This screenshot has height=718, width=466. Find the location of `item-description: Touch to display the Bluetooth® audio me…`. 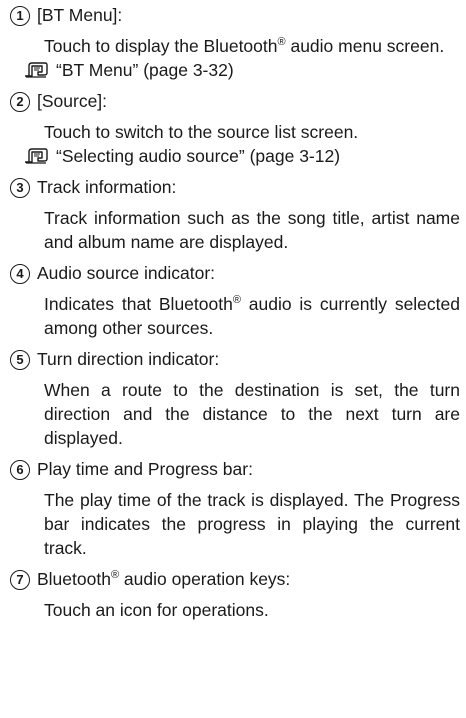

item-description: Touch to display the Bluetooth® audio me… is located at coordinates (252, 46).